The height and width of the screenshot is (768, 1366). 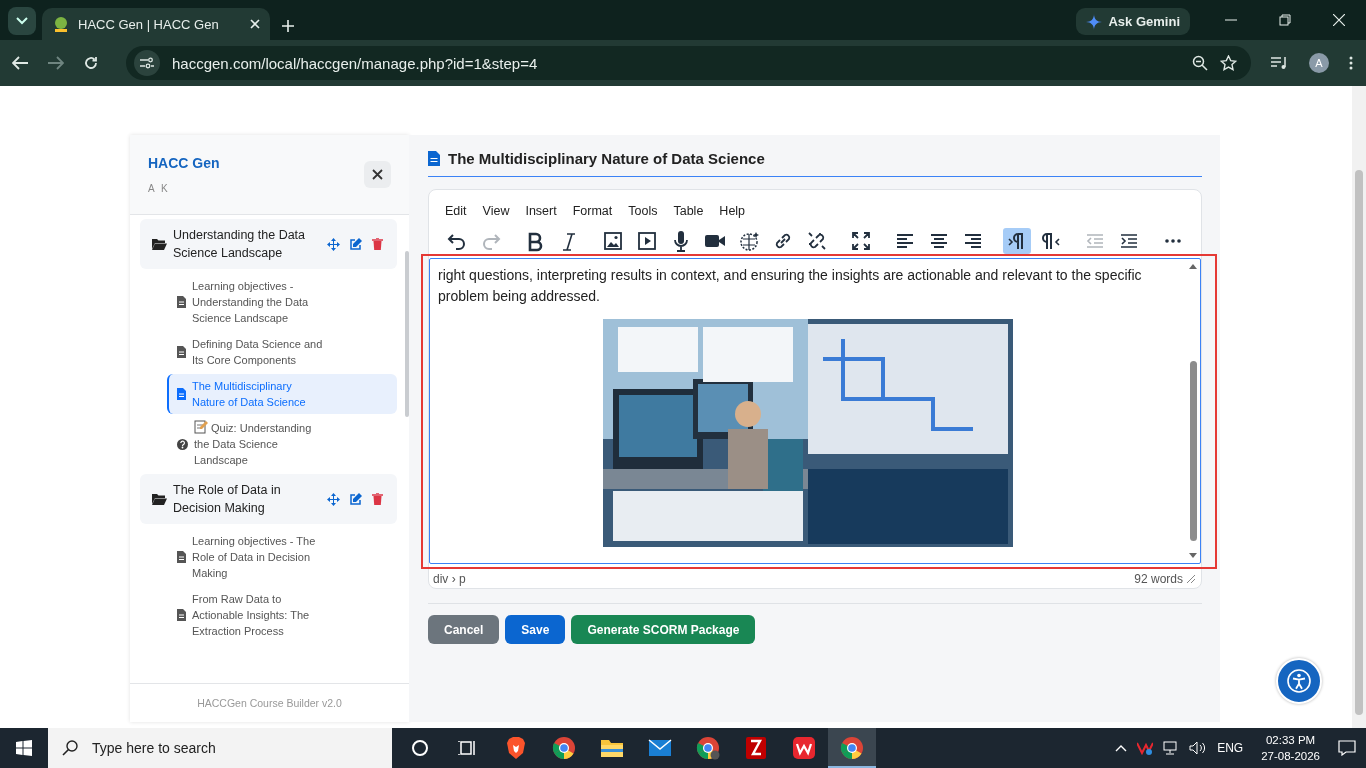 I want to click on paragraph-ltr-button, so click(x=1017, y=241).